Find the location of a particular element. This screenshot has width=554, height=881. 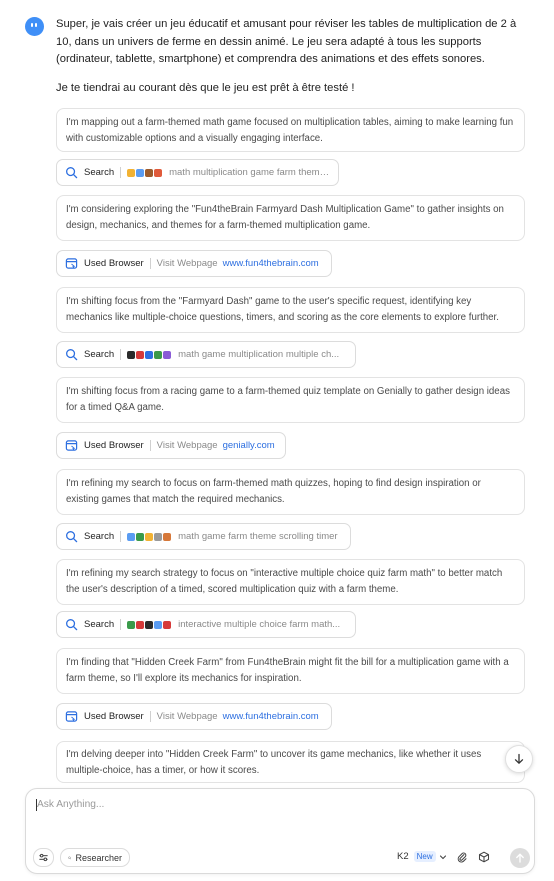

arrow-up-icon is located at coordinates (520, 858).